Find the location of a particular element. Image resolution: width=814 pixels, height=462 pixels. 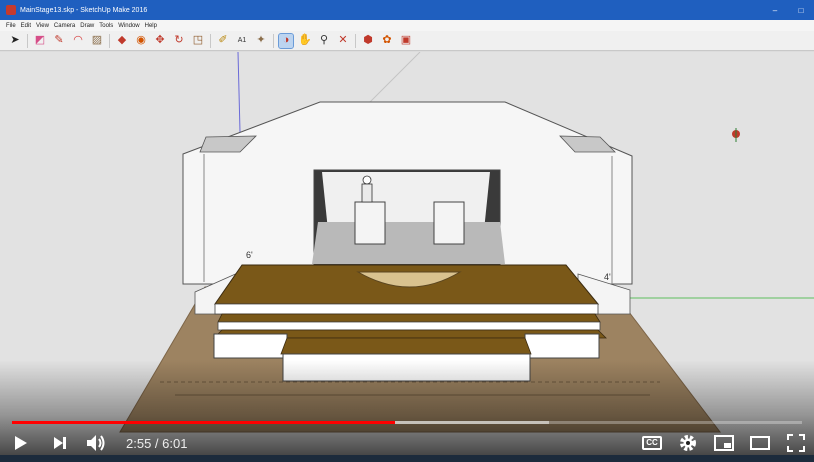

text-tool: A1 is located at coordinates (242, 41).